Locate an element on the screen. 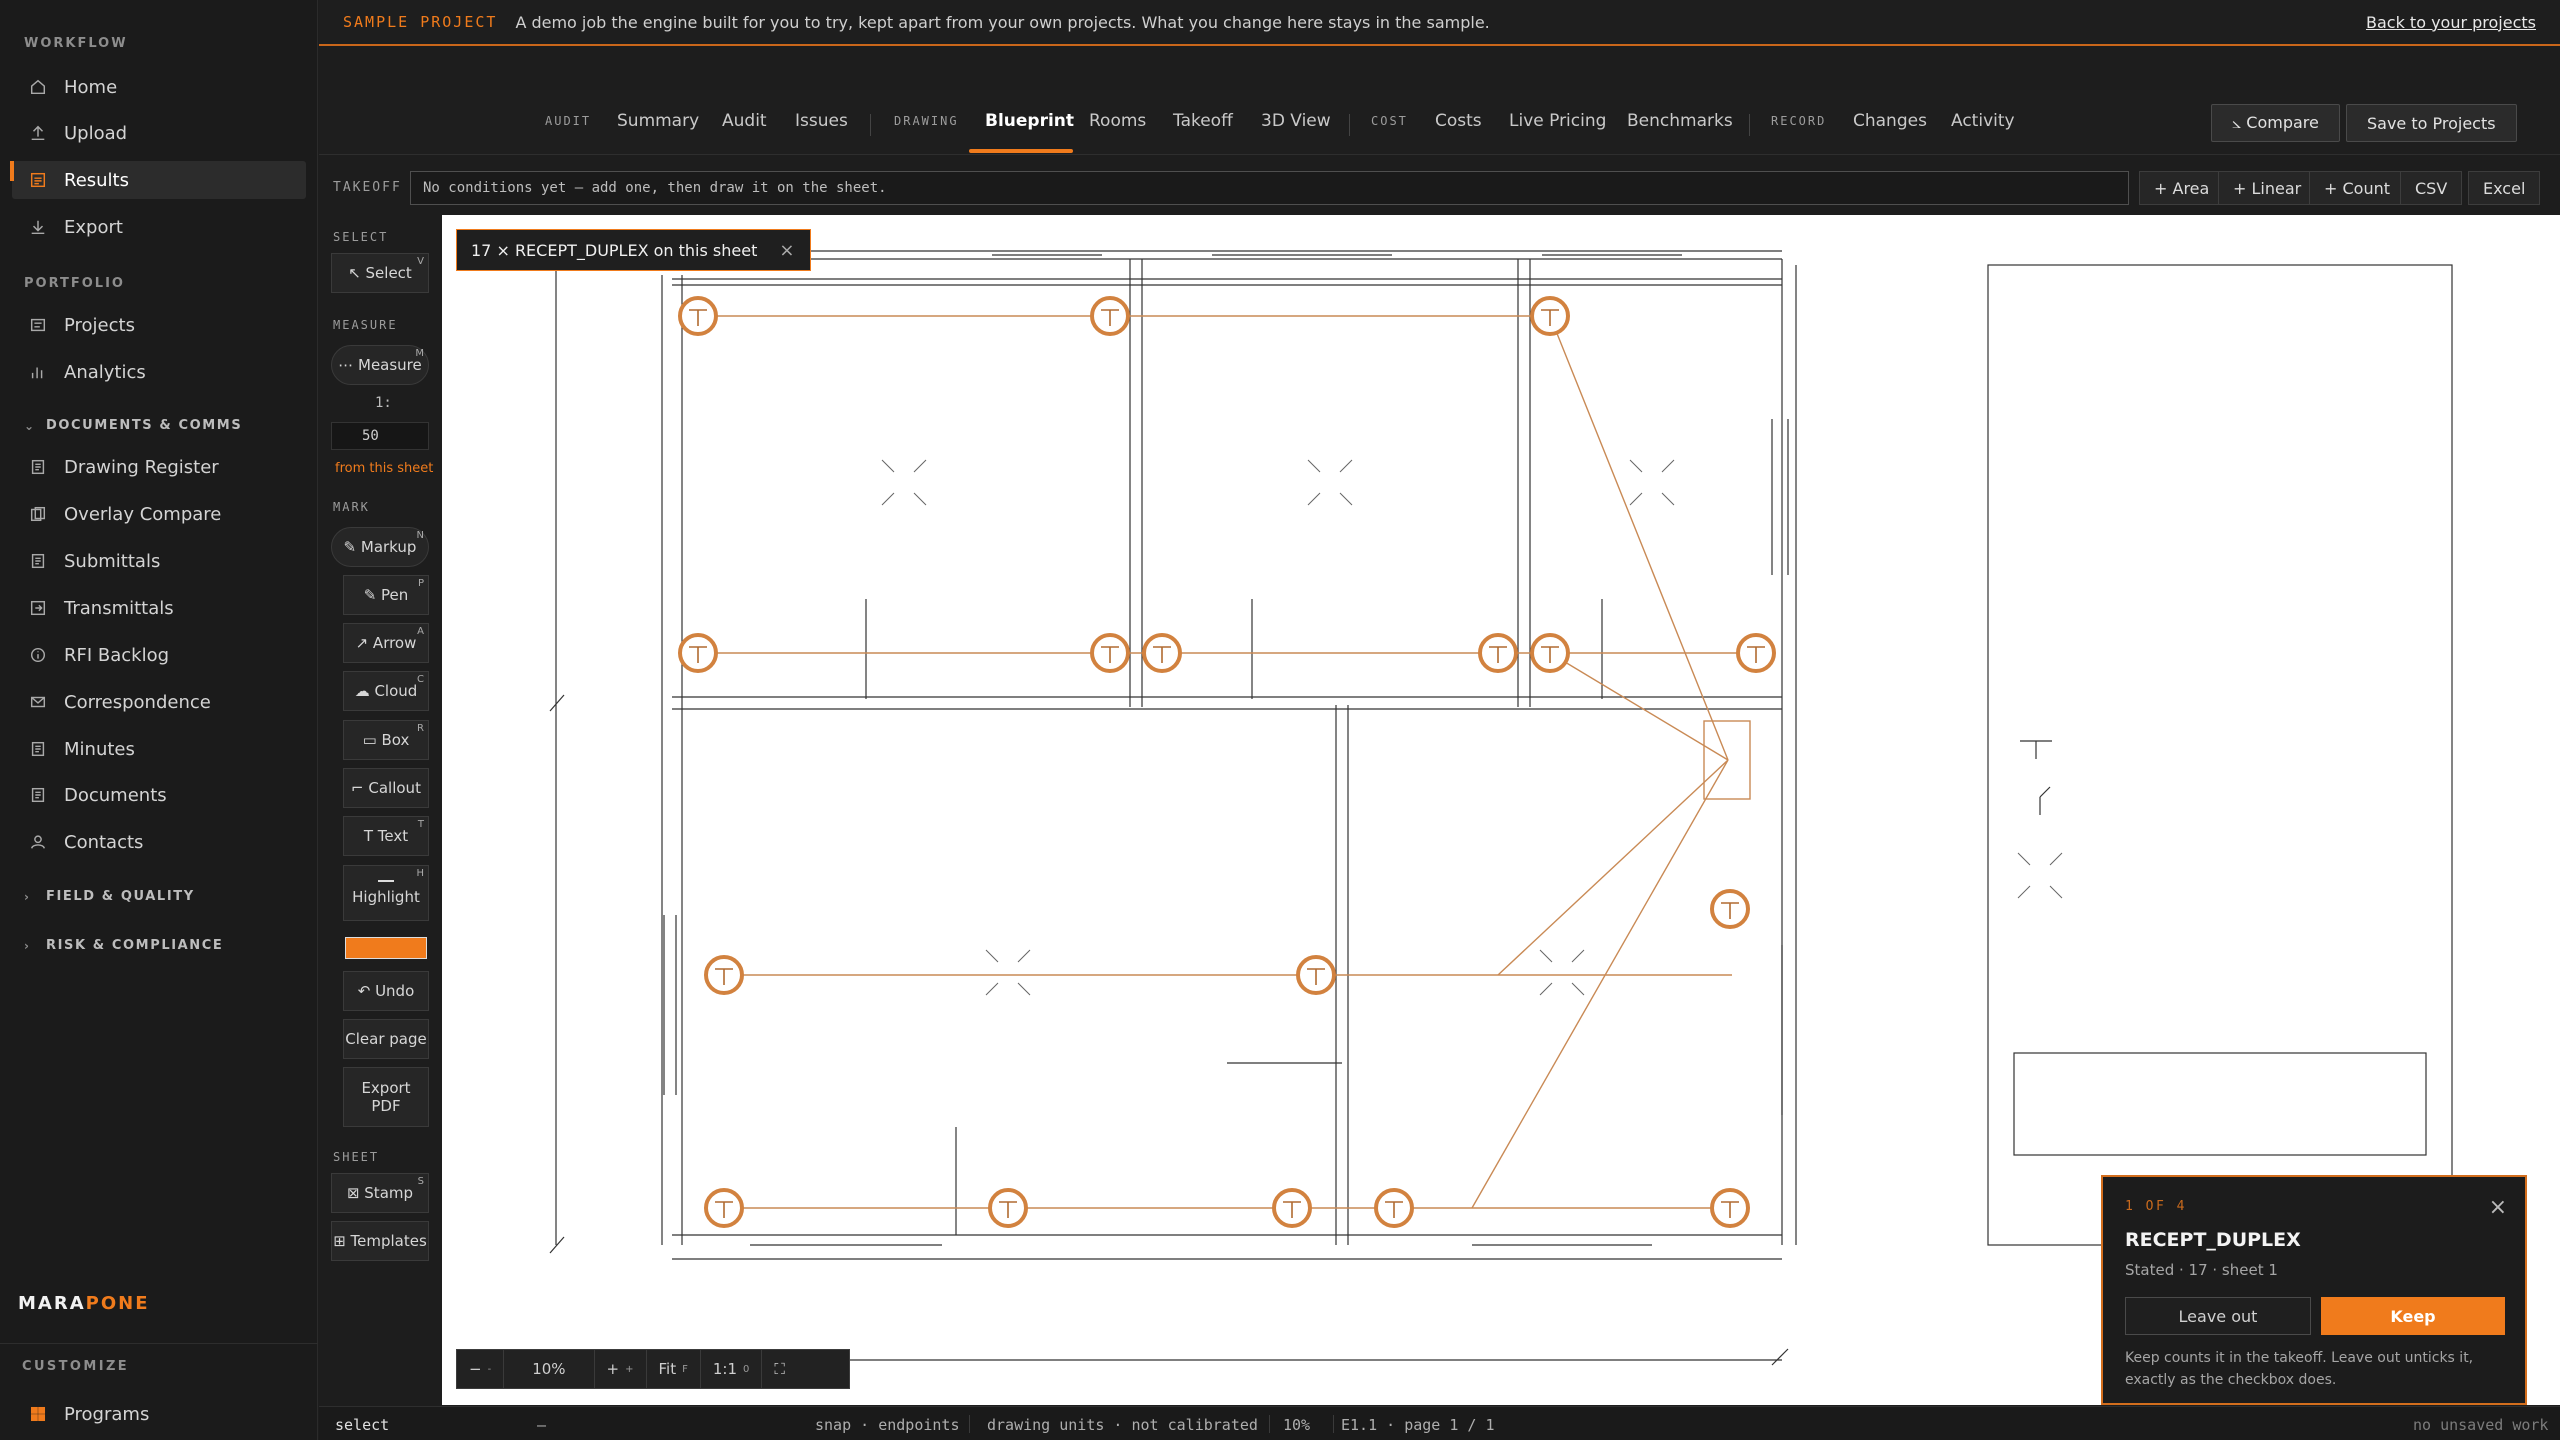  highlight-tool-button: Highlight H is located at coordinates (386, 893).